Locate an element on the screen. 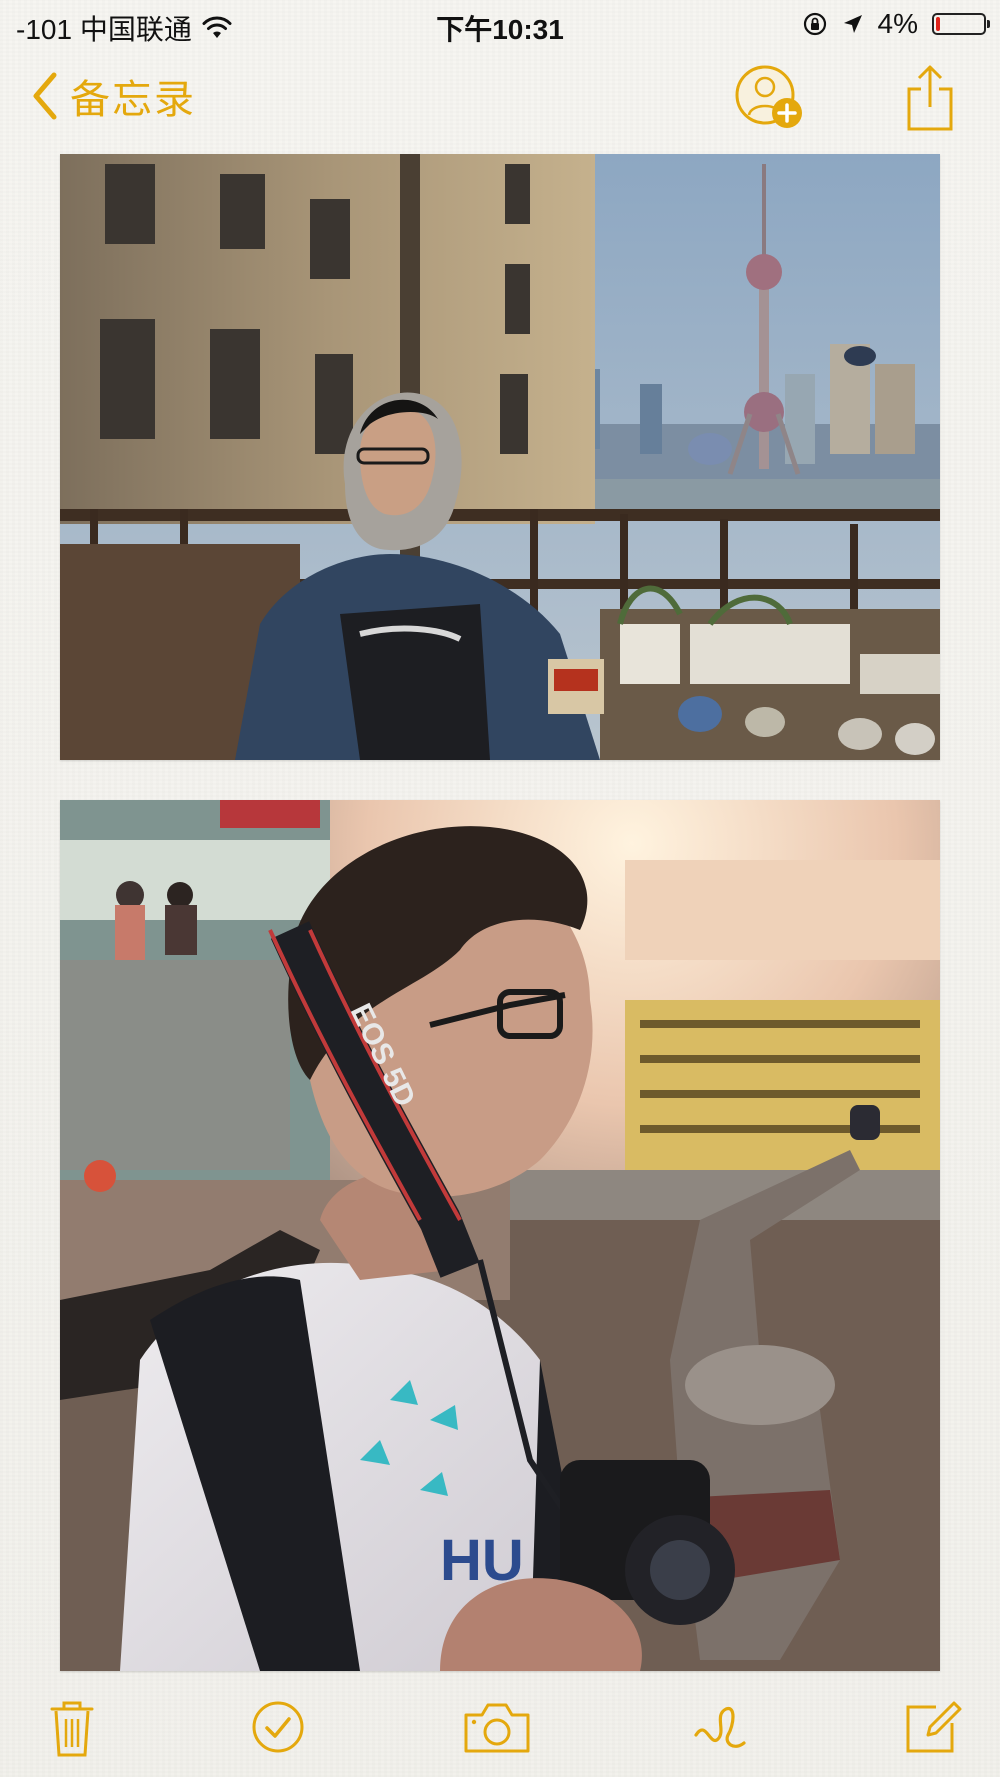 This screenshot has height=1777, width=1000. status-right: 4% is located at coordinates (896, 24).